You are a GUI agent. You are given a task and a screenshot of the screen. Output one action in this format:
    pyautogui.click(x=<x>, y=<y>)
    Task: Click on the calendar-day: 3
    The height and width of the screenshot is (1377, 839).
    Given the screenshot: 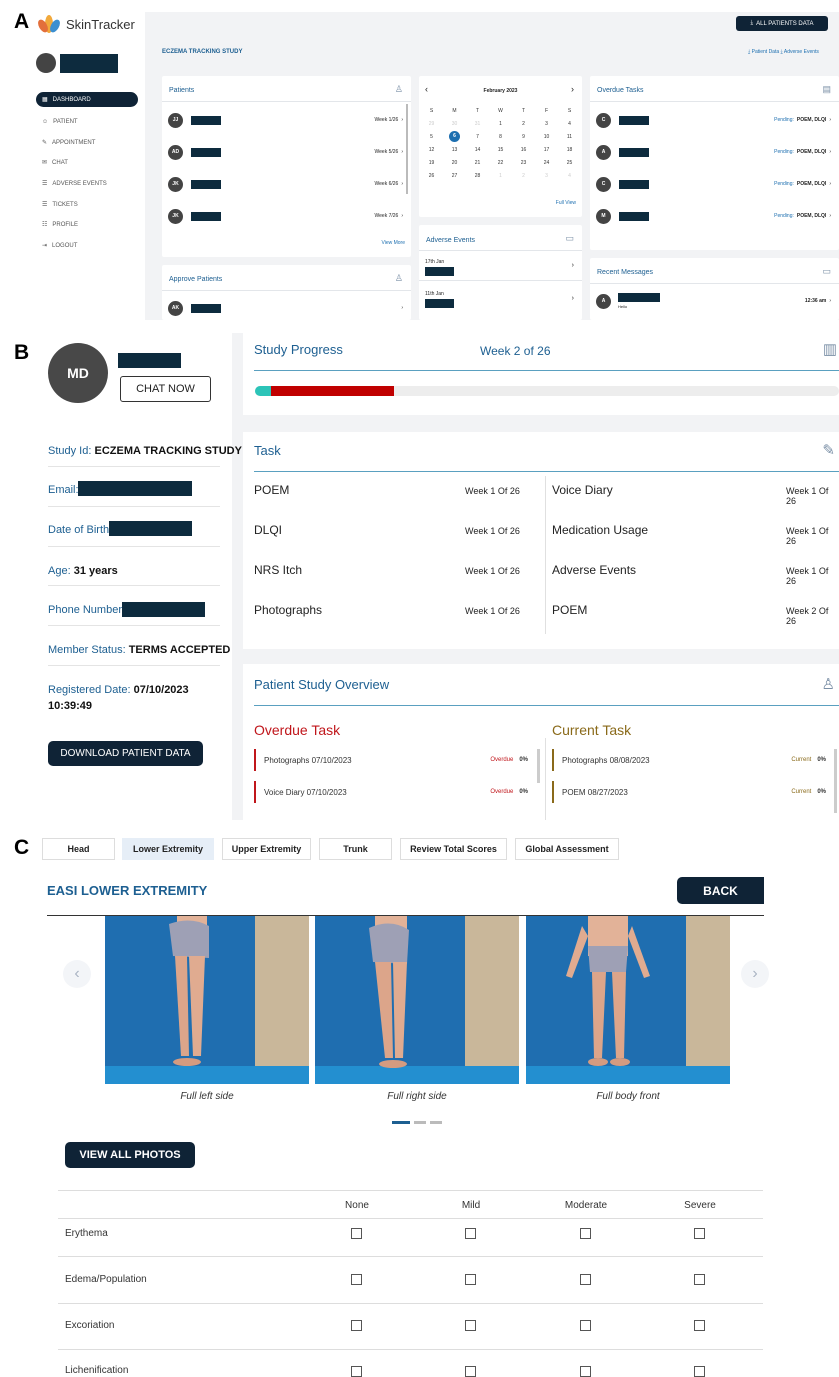 What is the action you would take?
    pyautogui.click(x=546, y=175)
    